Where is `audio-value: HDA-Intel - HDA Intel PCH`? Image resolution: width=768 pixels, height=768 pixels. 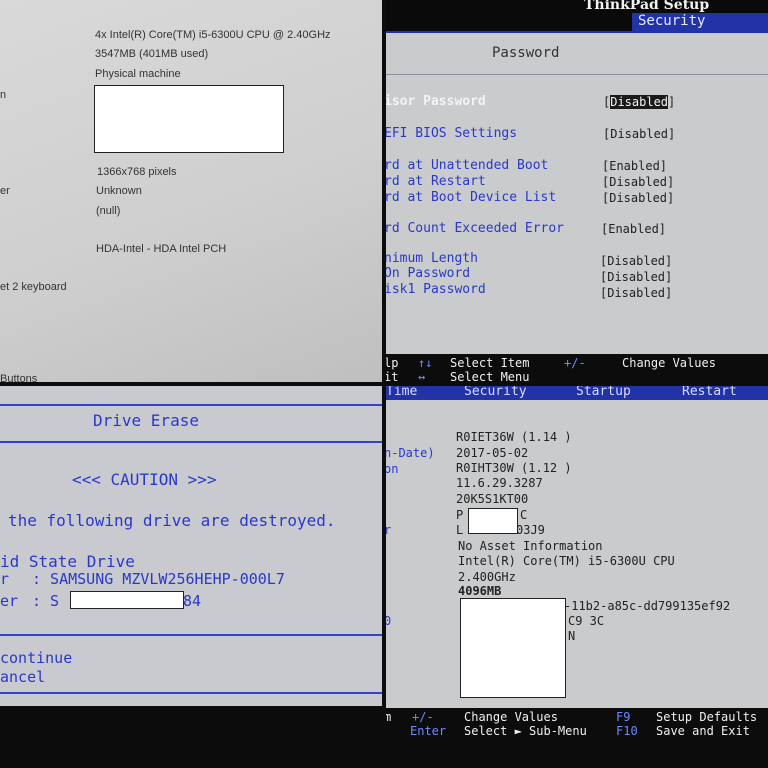 audio-value: HDA-Intel - HDA Intel PCH is located at coordinates (161, 249).